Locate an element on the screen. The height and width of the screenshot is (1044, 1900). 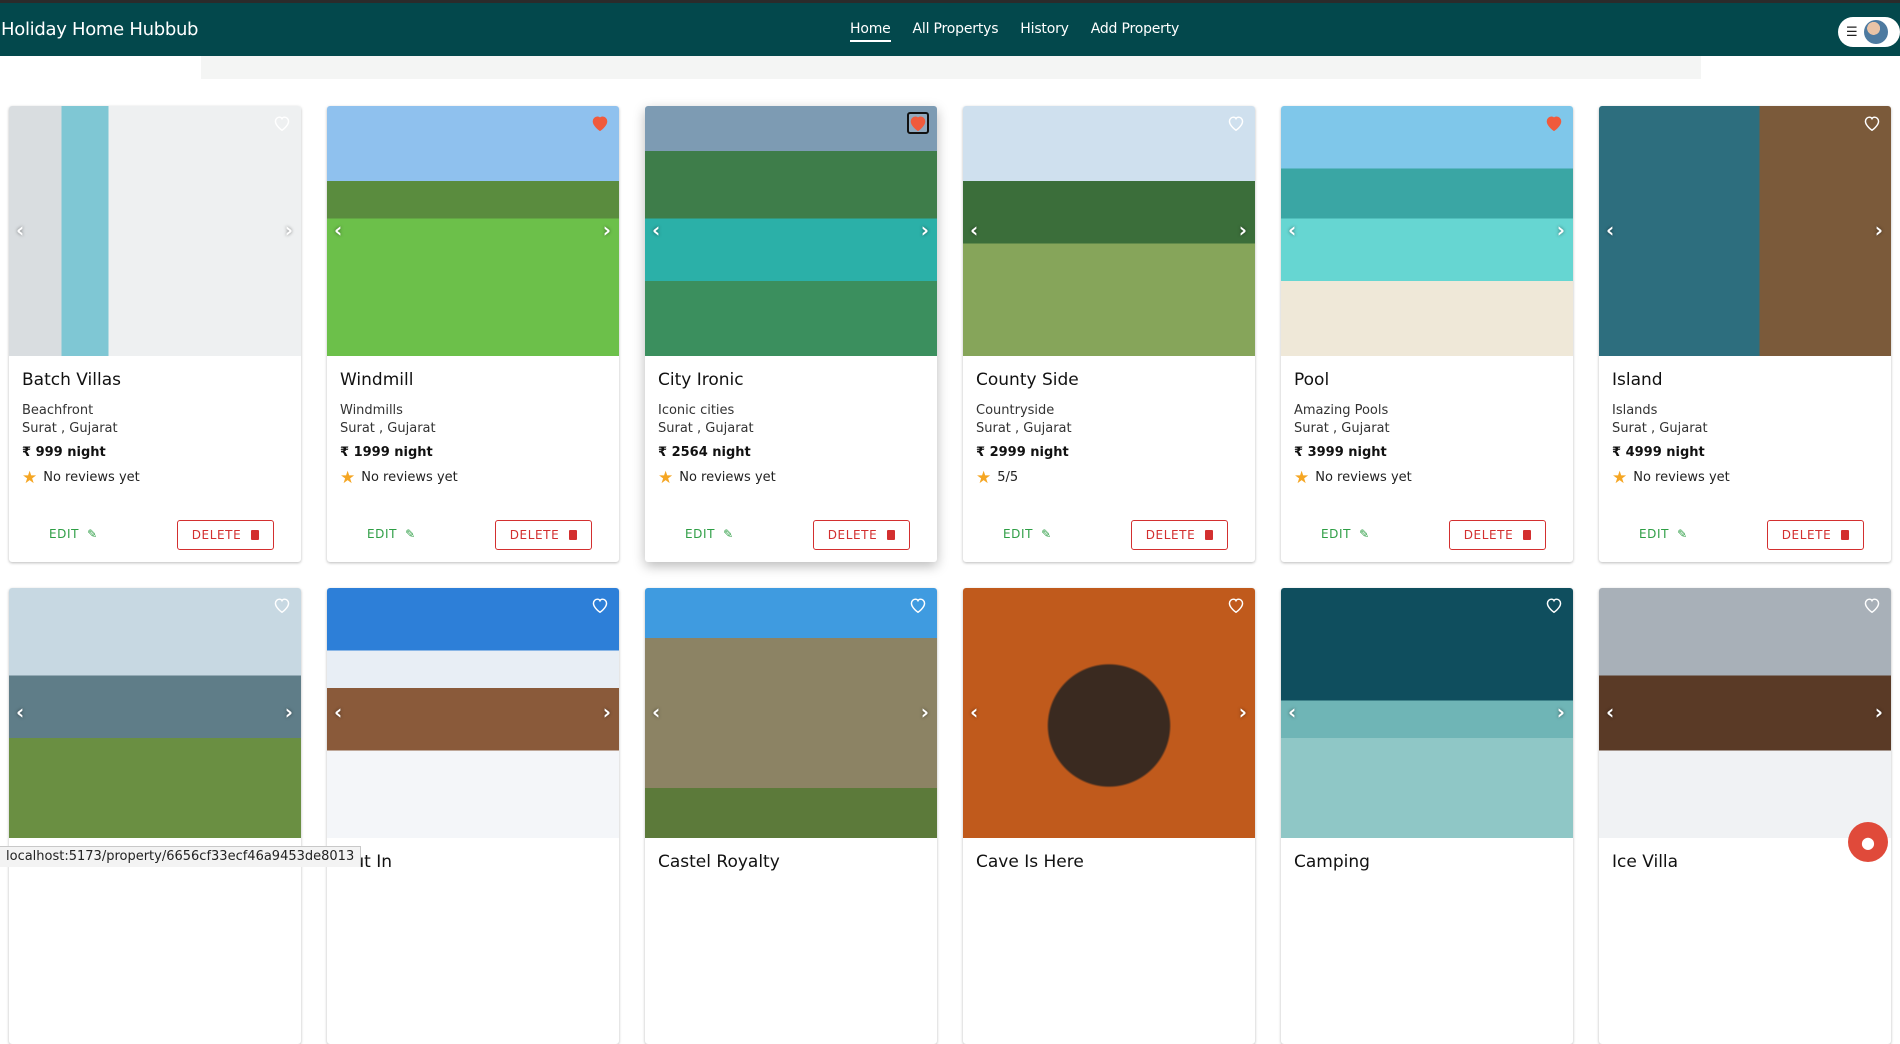
property-card: ‹ › Out In is located at coordinates (473, 816).